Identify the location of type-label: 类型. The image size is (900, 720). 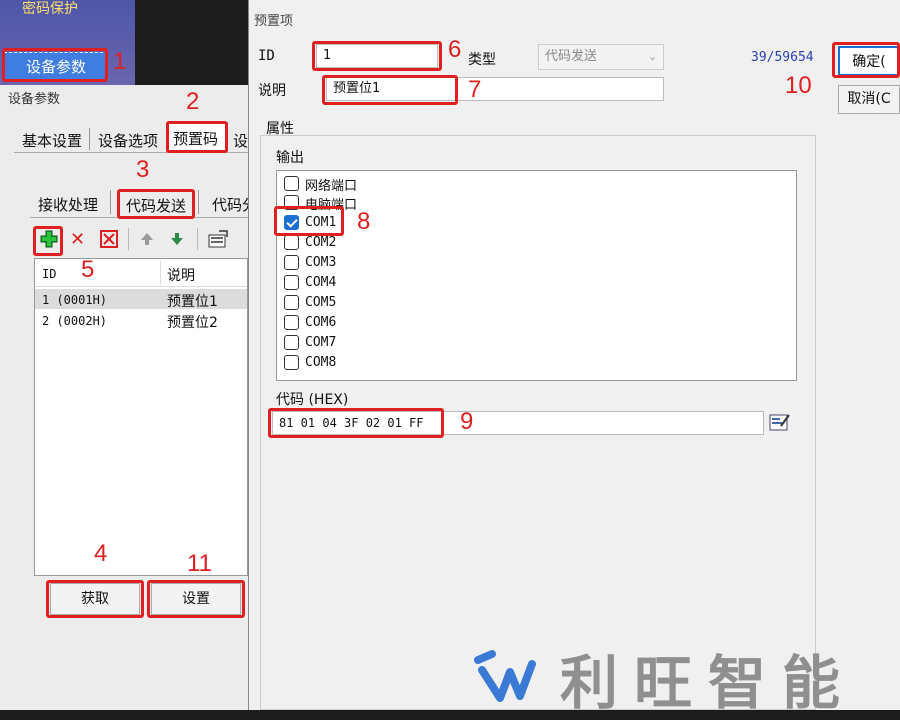
(482, 60).